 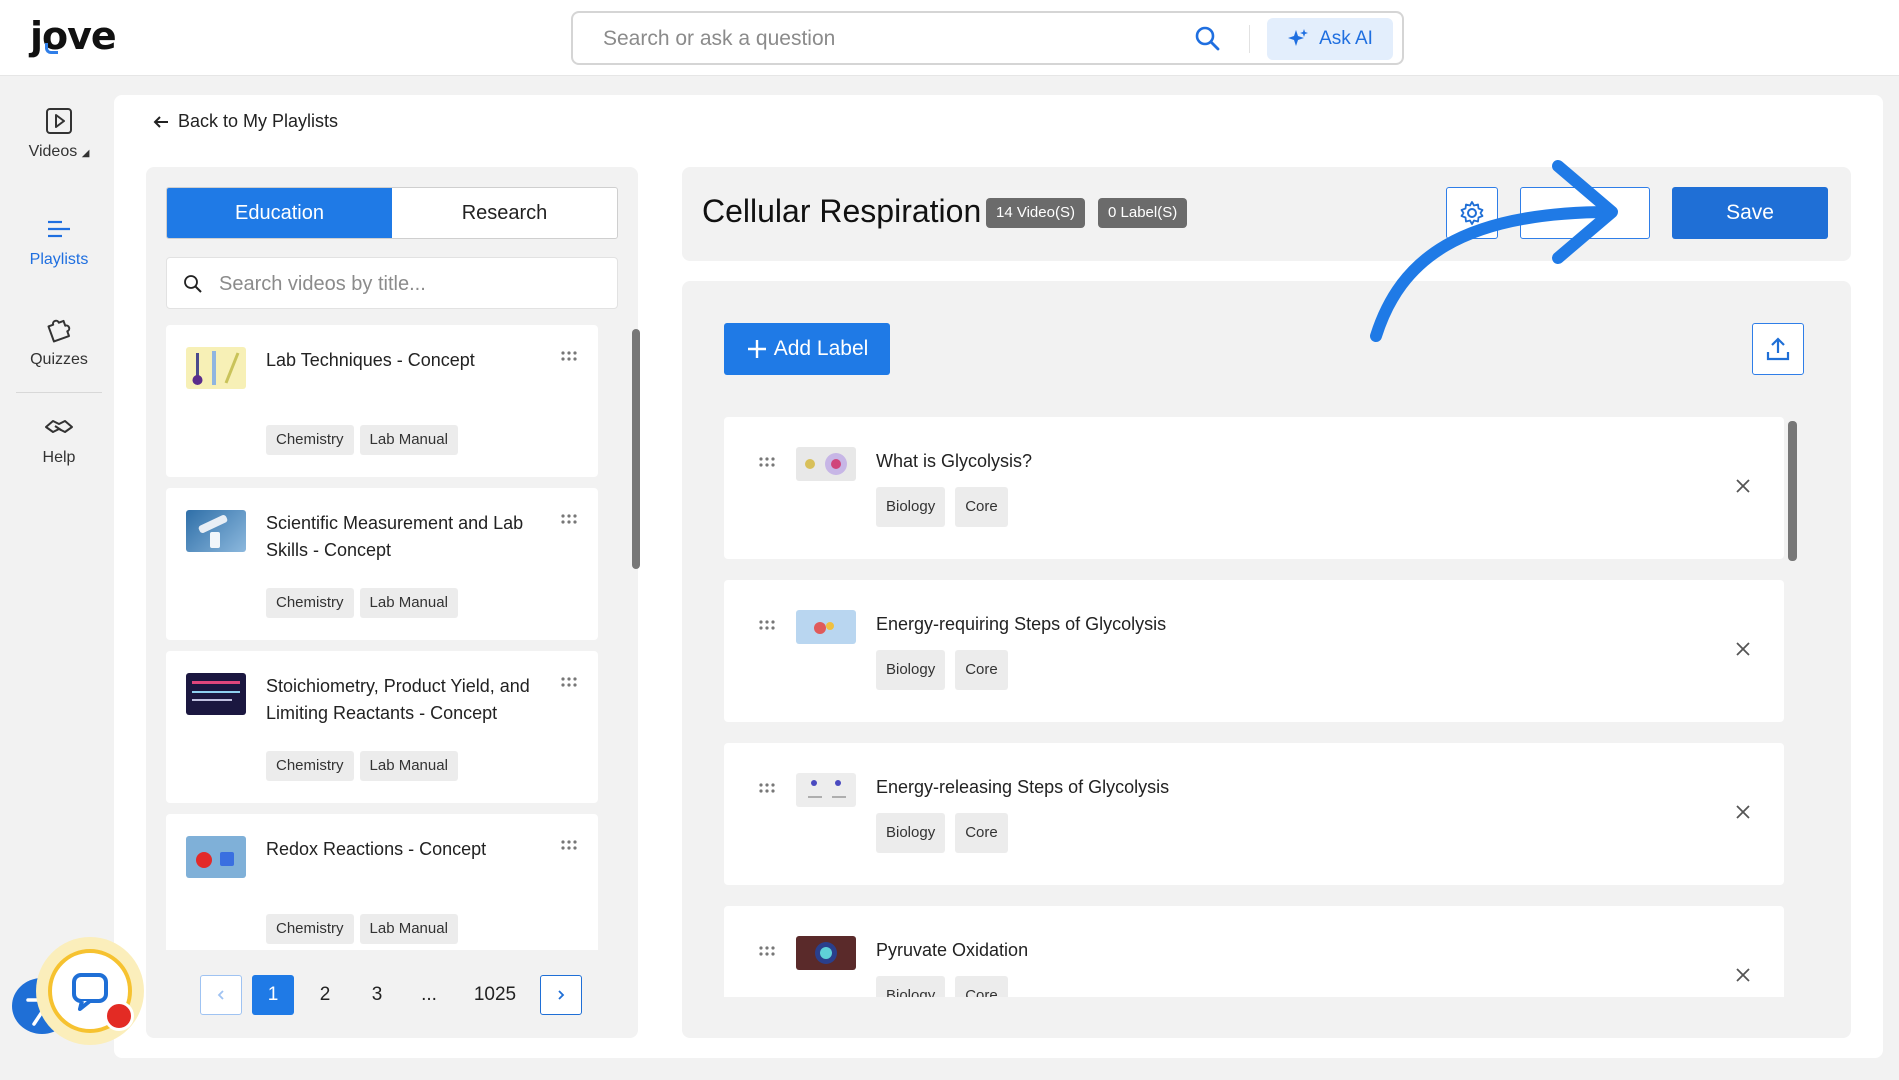 What do you see at coordinates (1792, 491) in the screenshot?
I see `playlist-scrollbar` at bounding box center [1792, 491].